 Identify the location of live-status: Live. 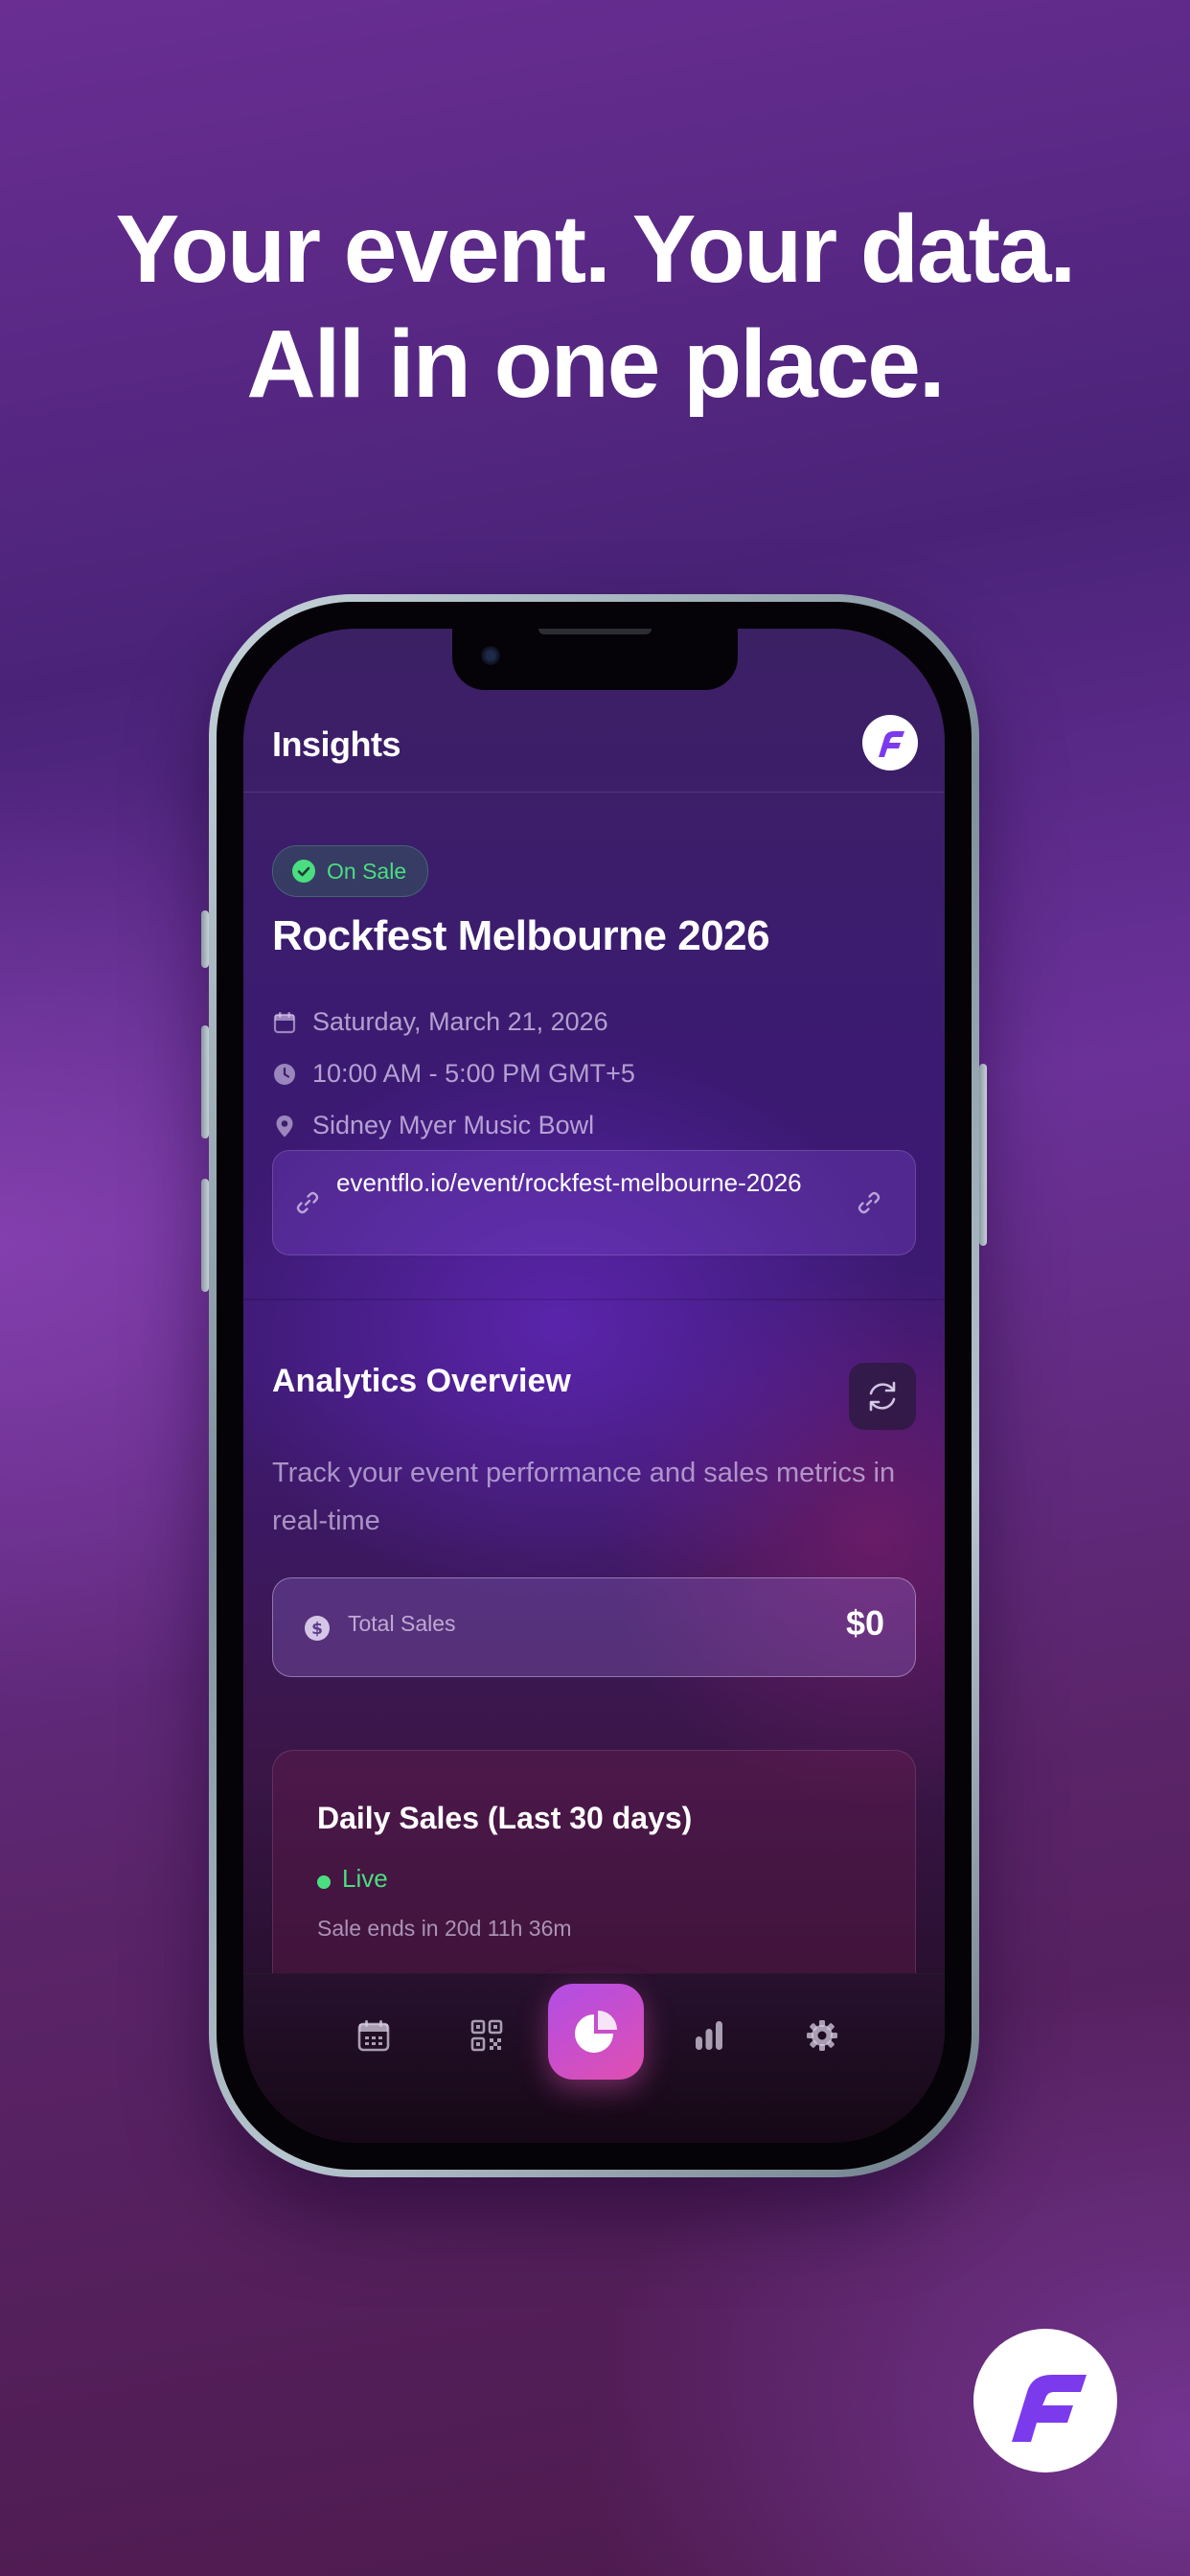
(365, 1878).